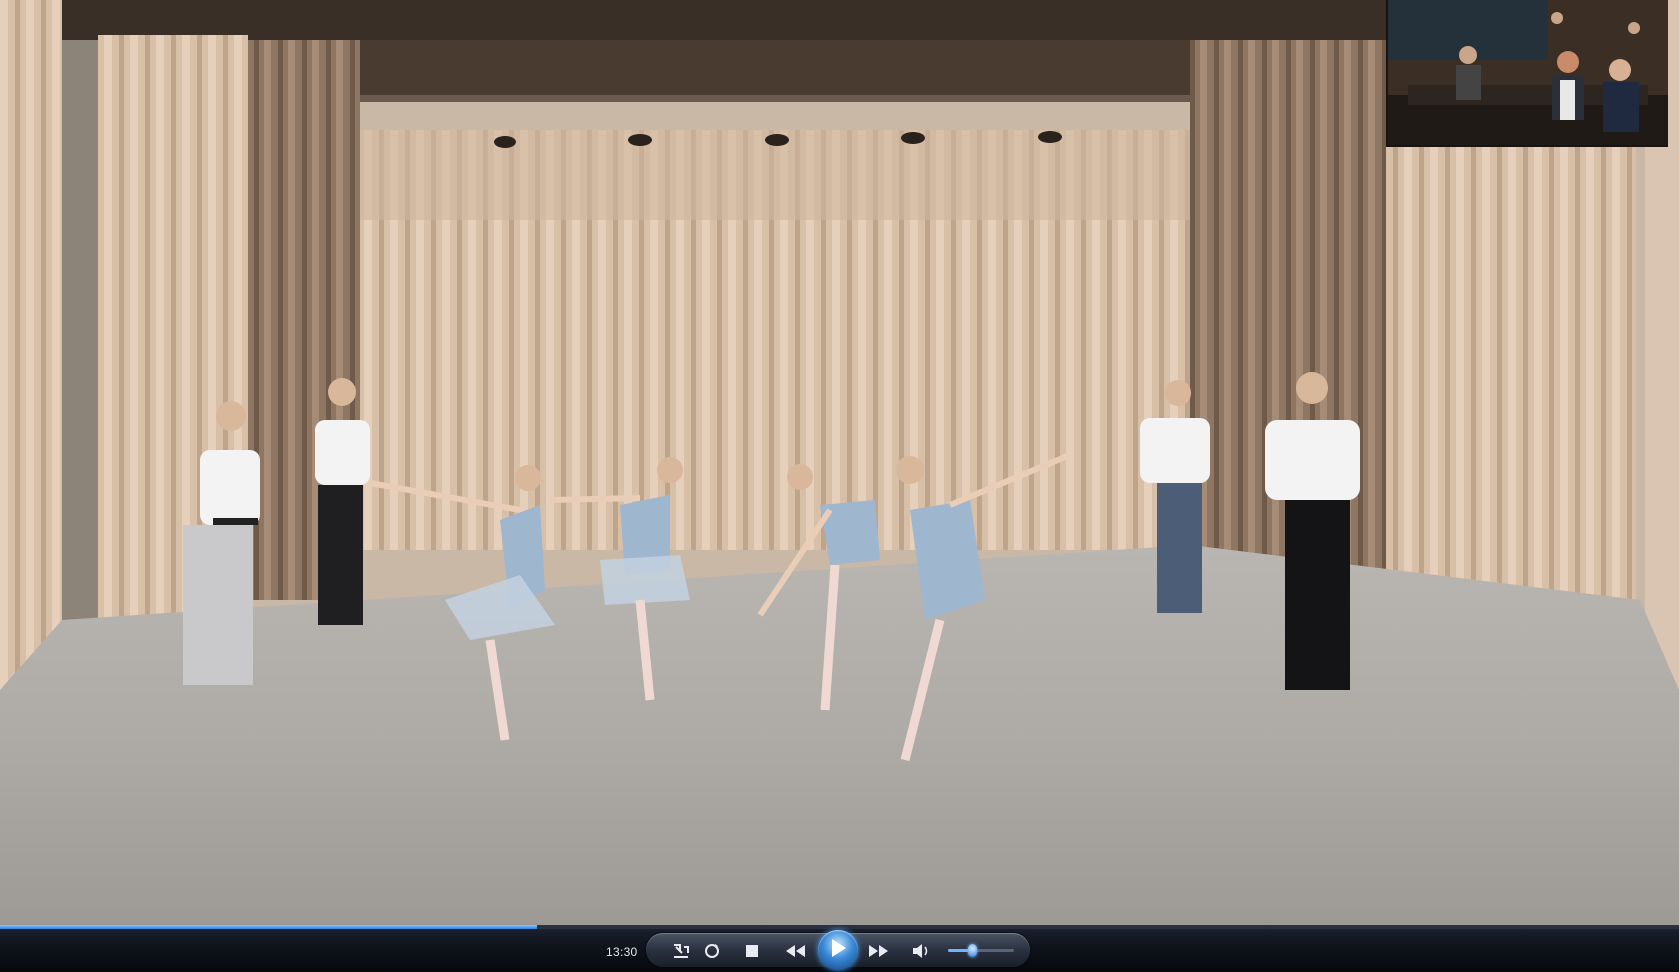  I want to click on volume-knob, so click(972, 950).